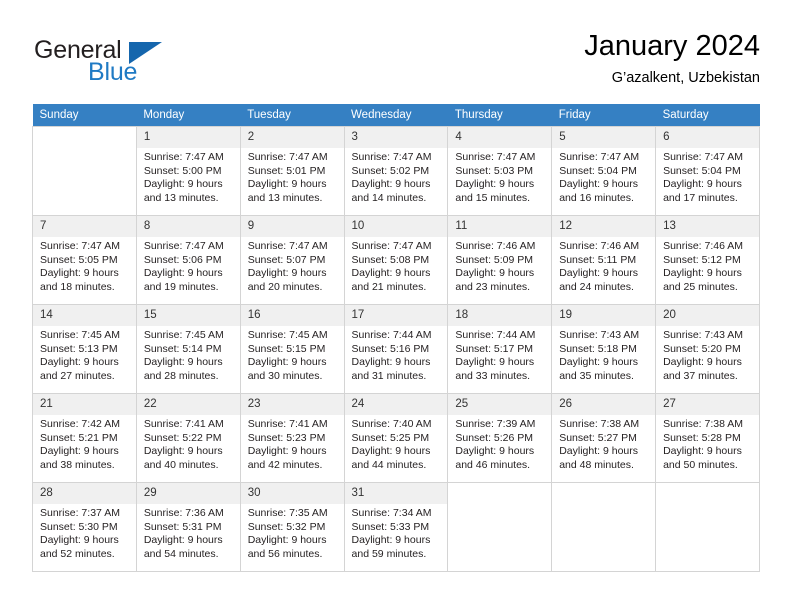 The image size is (792, 612). What do you see at coordinates (604, 315) in the screenshot?
I see `day-number: 19` at bounding box center [604, 315].